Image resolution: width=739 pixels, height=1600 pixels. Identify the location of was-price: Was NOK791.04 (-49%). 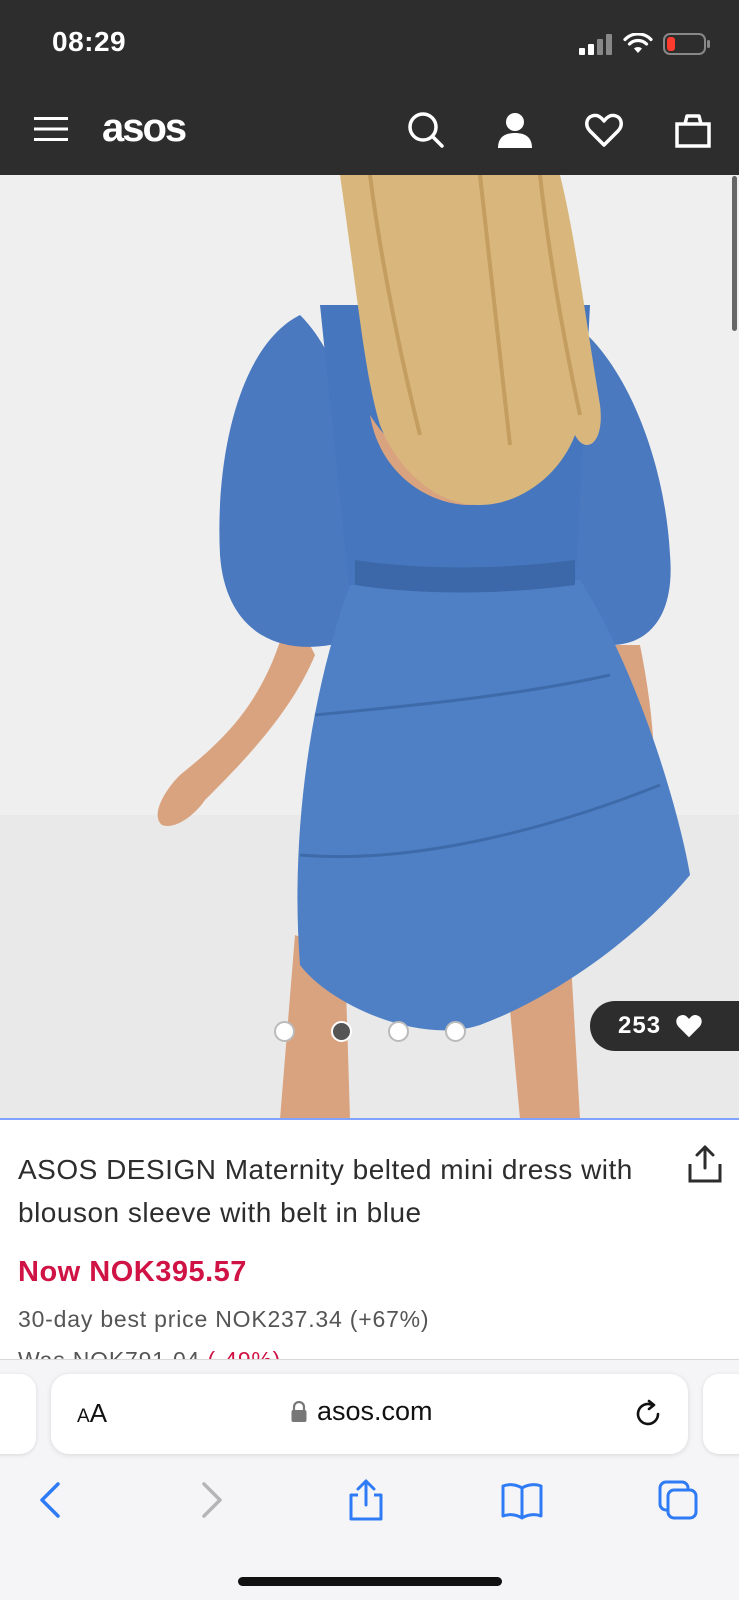
(149, 1353).